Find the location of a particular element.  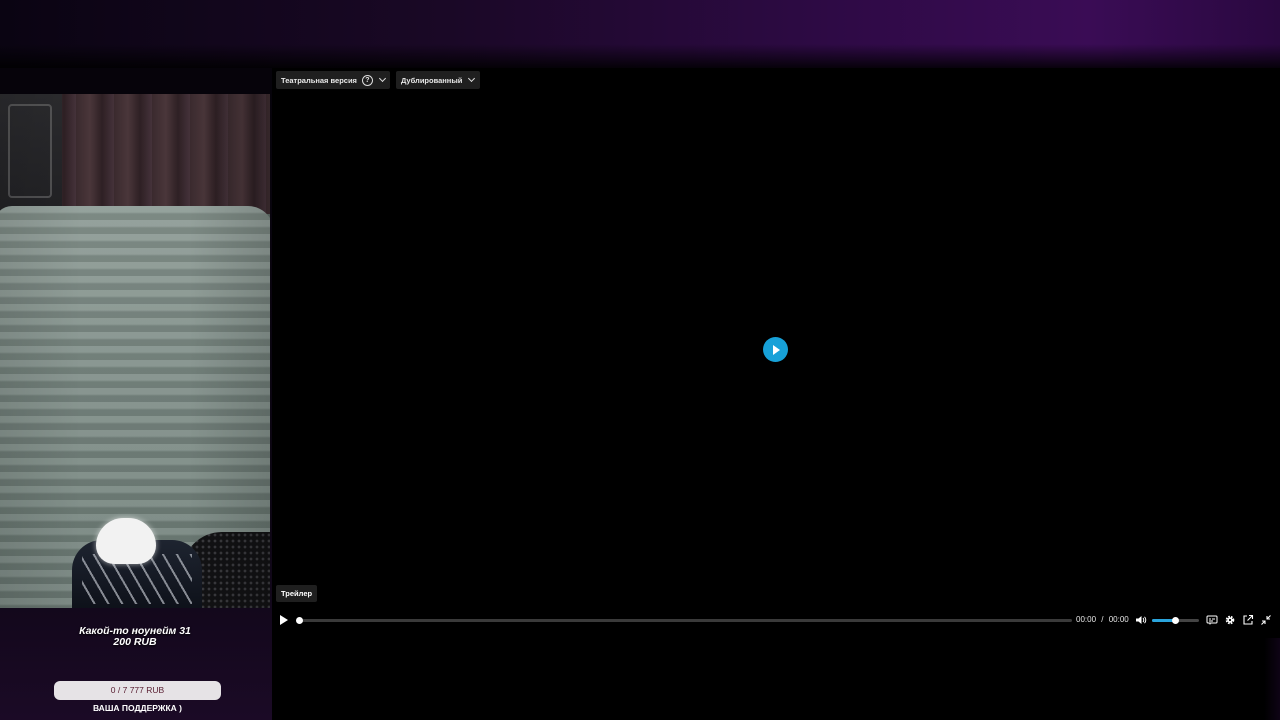

version-selector: Театральная версия ? is located at coordinates (333, 80).